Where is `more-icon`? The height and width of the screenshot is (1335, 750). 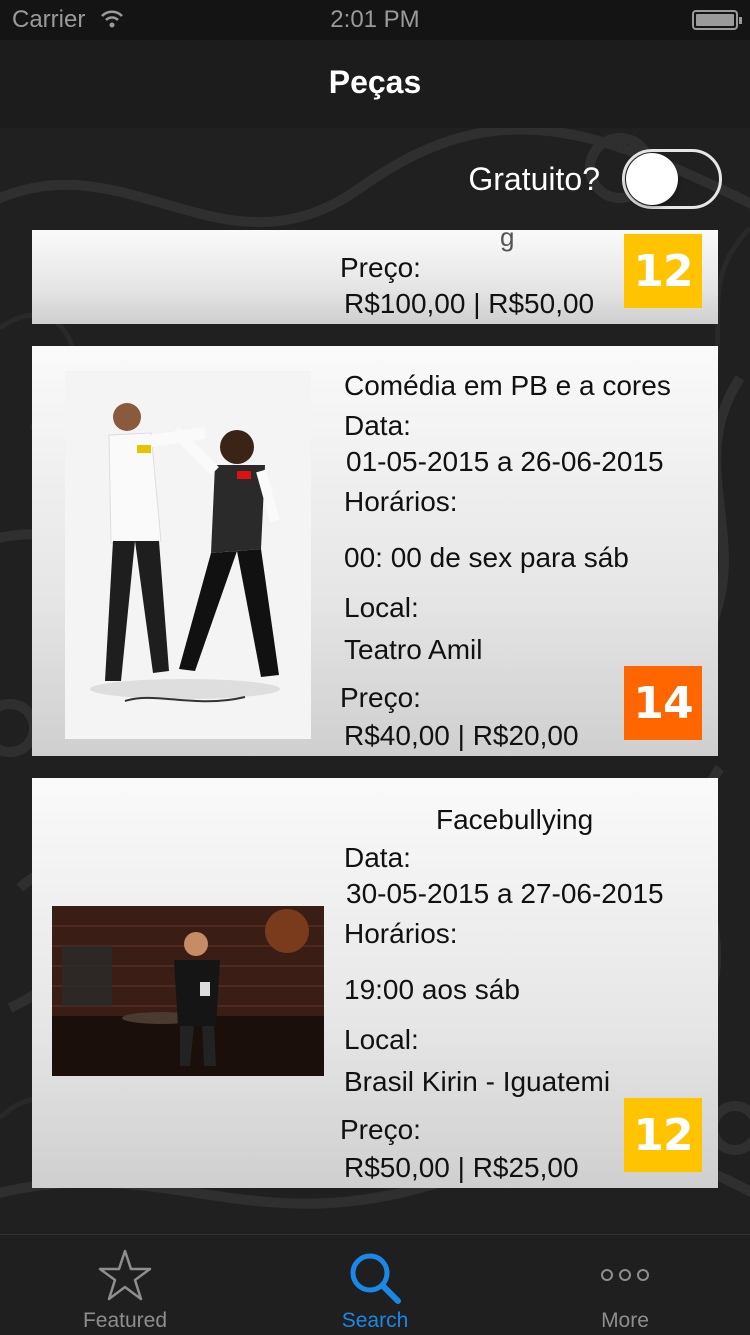
more-icon is located at coordinates (625, 1277).